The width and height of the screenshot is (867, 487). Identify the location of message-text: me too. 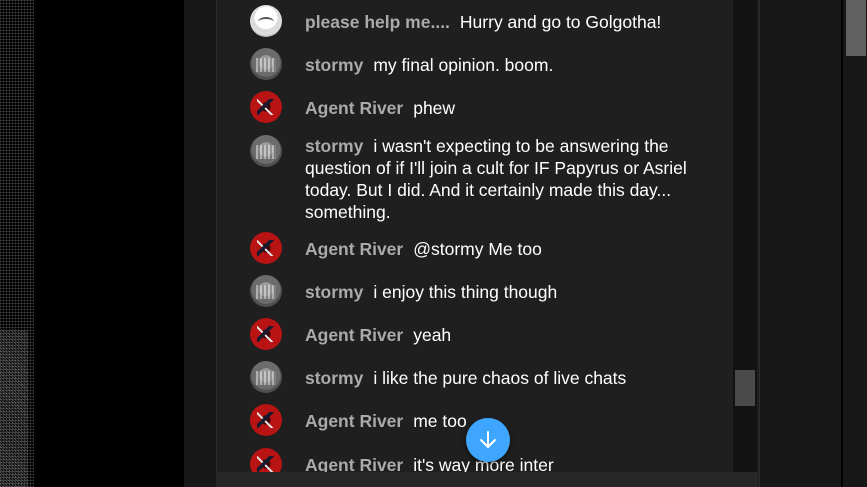
(440, 421).